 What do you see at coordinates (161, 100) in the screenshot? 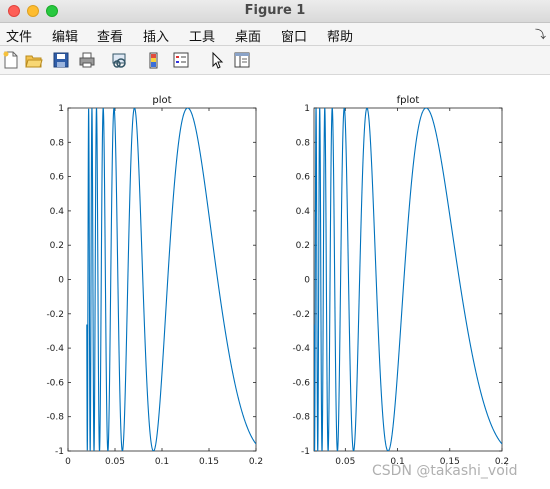
I see `axes-title: plot` at bounding box center [161, 100].